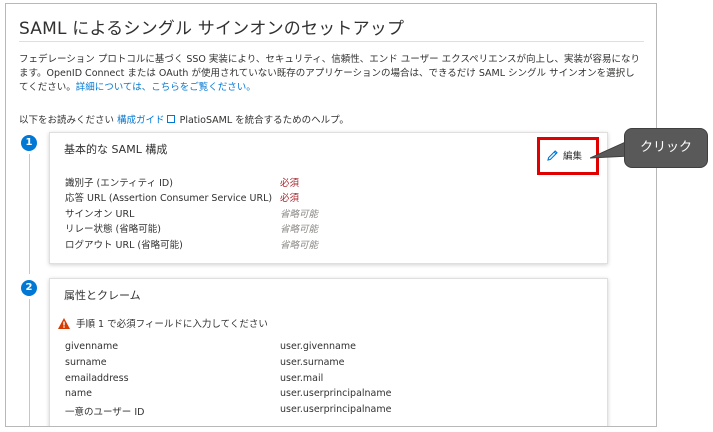 Image resolution: width=713 pixels, height=432 pixels. What do you see at coordinates (100, 214) in the screenshot?
I see `row-label: サインオン URL` at bounding box center [100, 214].